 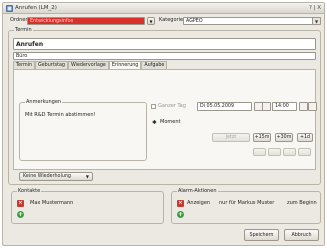 What do you see at coordinates (170, 122) in the screenshot?
I see `moment-label: Moment` at bounding box center [170, 122].